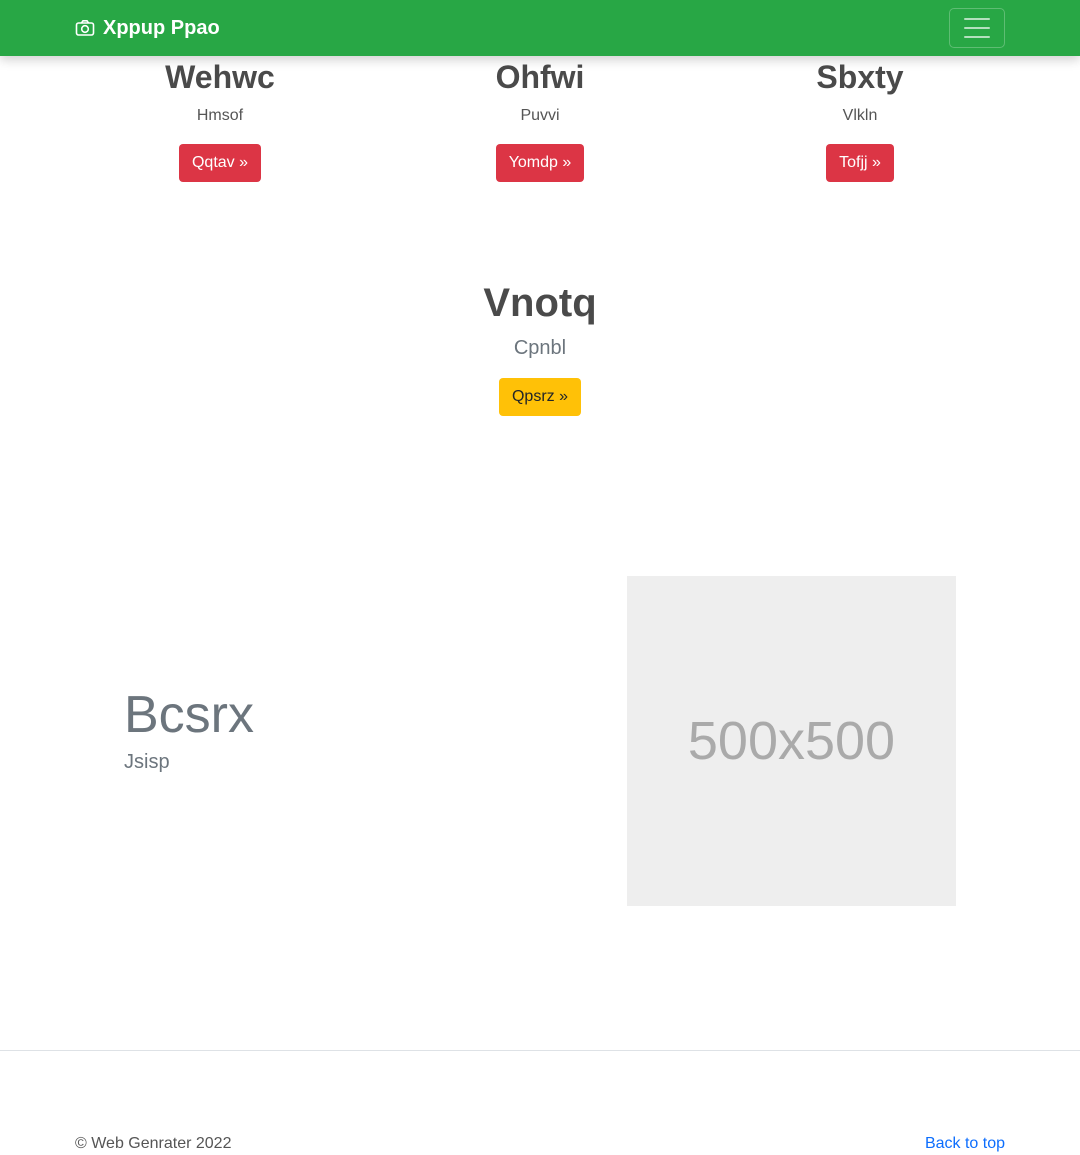 The height and width of the screenshot is (1155, 1080). I want to click on camera-icon, so click(85, 28).